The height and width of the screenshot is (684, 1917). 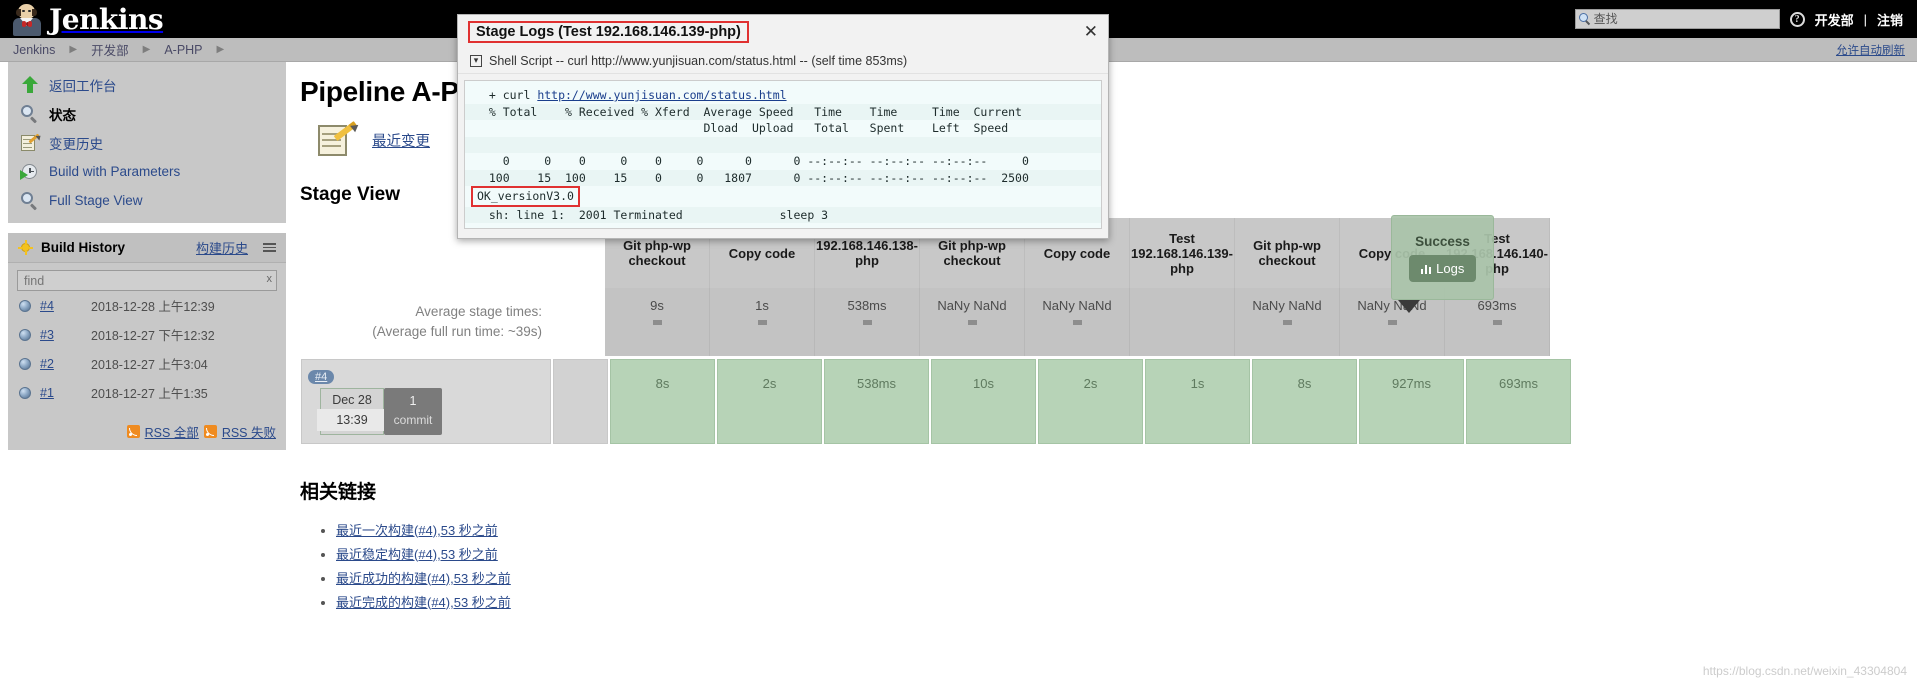 What do you see at coordinates (1182, 253) in the screenshot?
I see `stage-header-cell: Test 192.168.146.139-php` at bounding box center [1182, 253].